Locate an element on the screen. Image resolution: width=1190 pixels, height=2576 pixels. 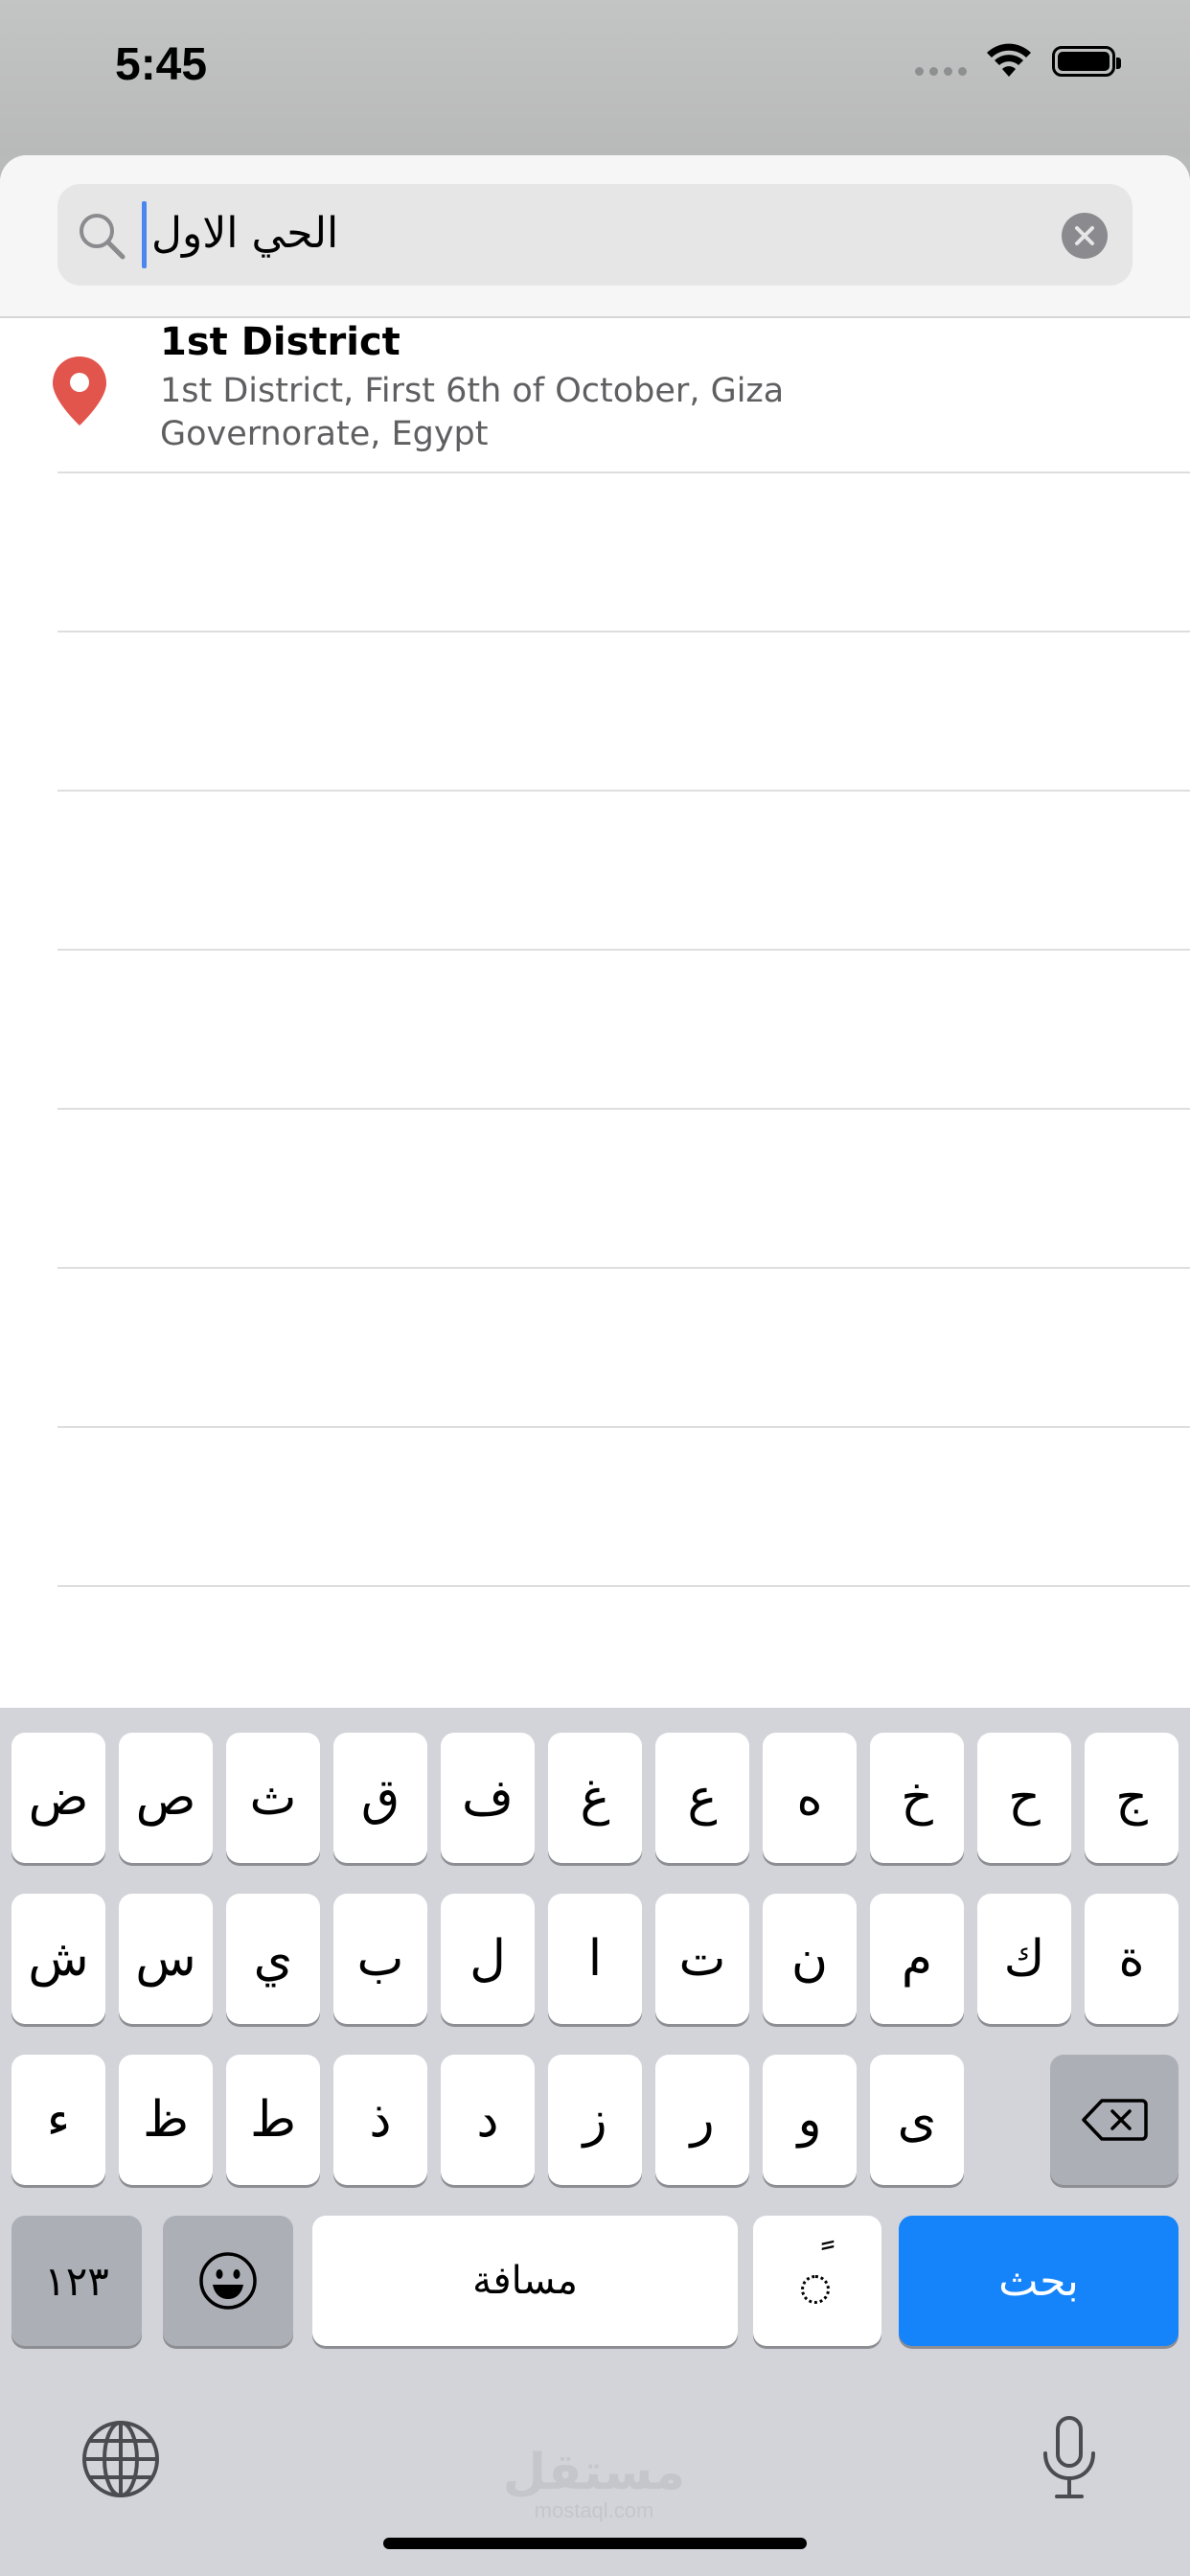
search-input-value: الحي الاول is located at coordinates (245, 233).